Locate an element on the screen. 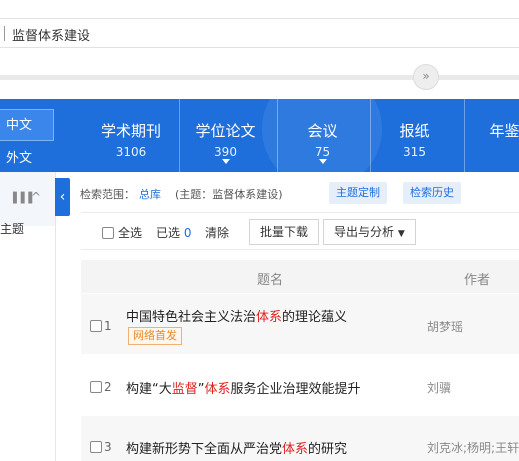  row-title-link: 构建“大监督”体系服务企业治理效能提升 is located at coordinates (243, 387).